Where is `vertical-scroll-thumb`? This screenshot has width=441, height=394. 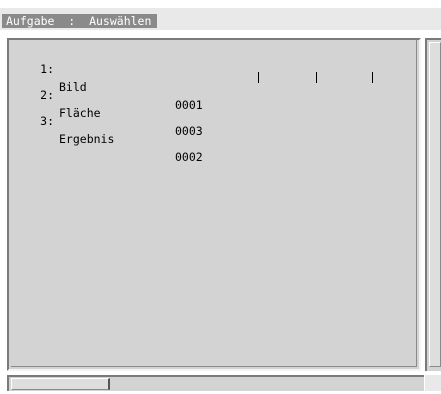
vertical-scroll-thumb is located at coordinates (435, 204).